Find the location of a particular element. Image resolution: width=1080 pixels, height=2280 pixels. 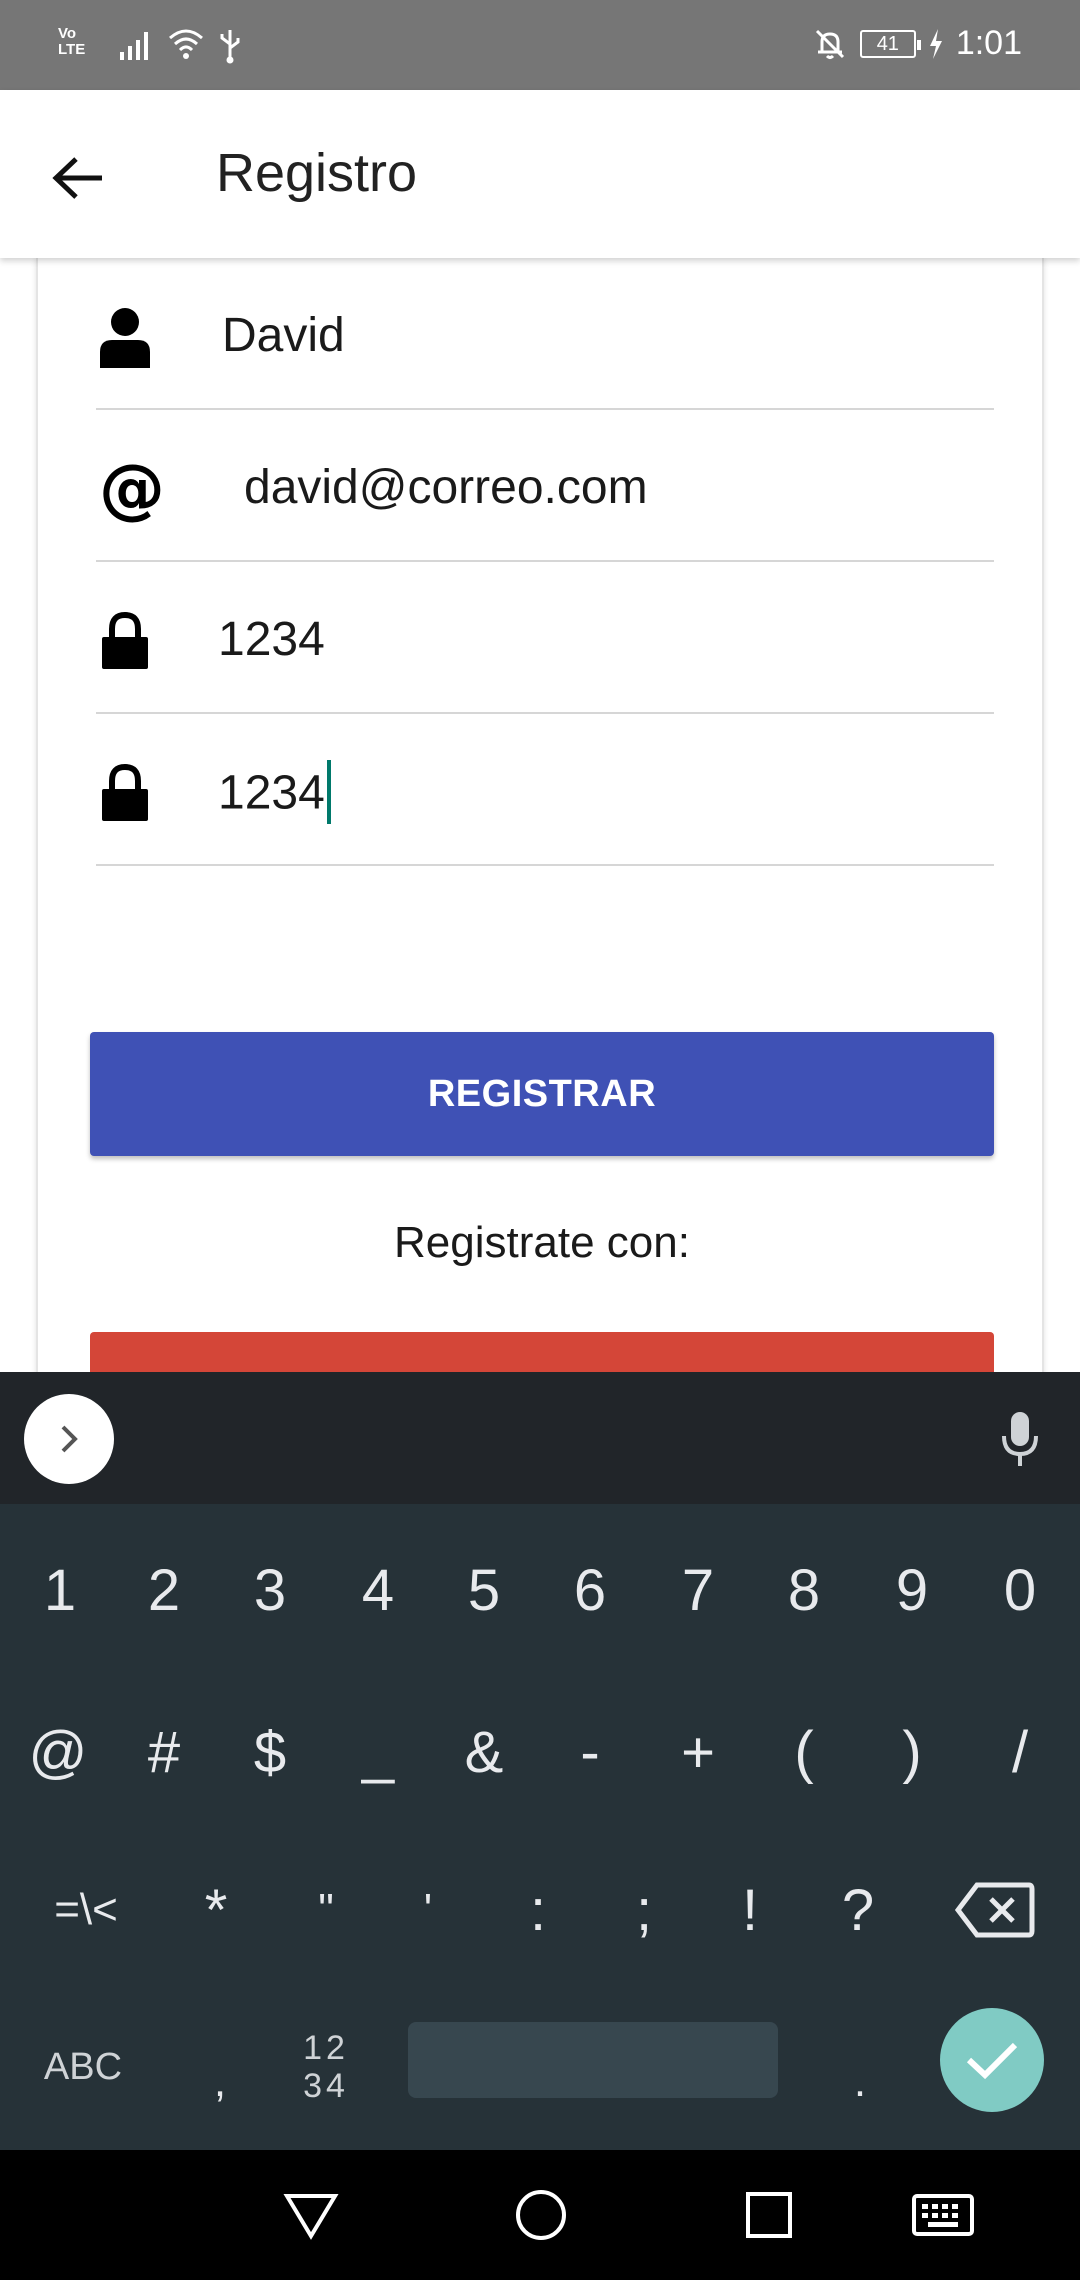

home-circle-icon is located at coordinates (541, 2215).